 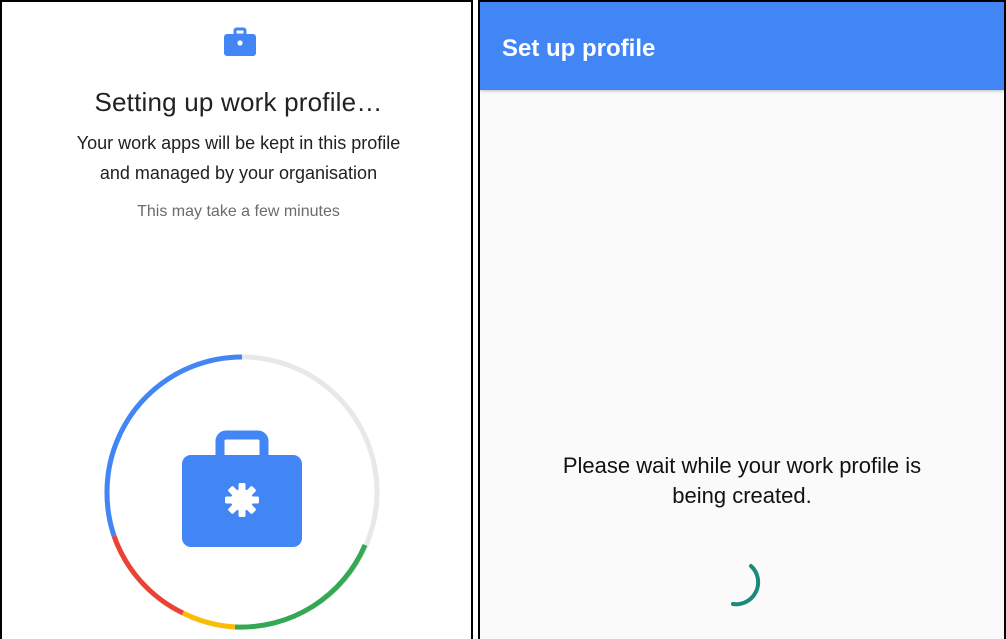 What do you see at coordinates (148, 575) in the screenshot?
I see `ring-segment-red` at bounding box center [148, 575].